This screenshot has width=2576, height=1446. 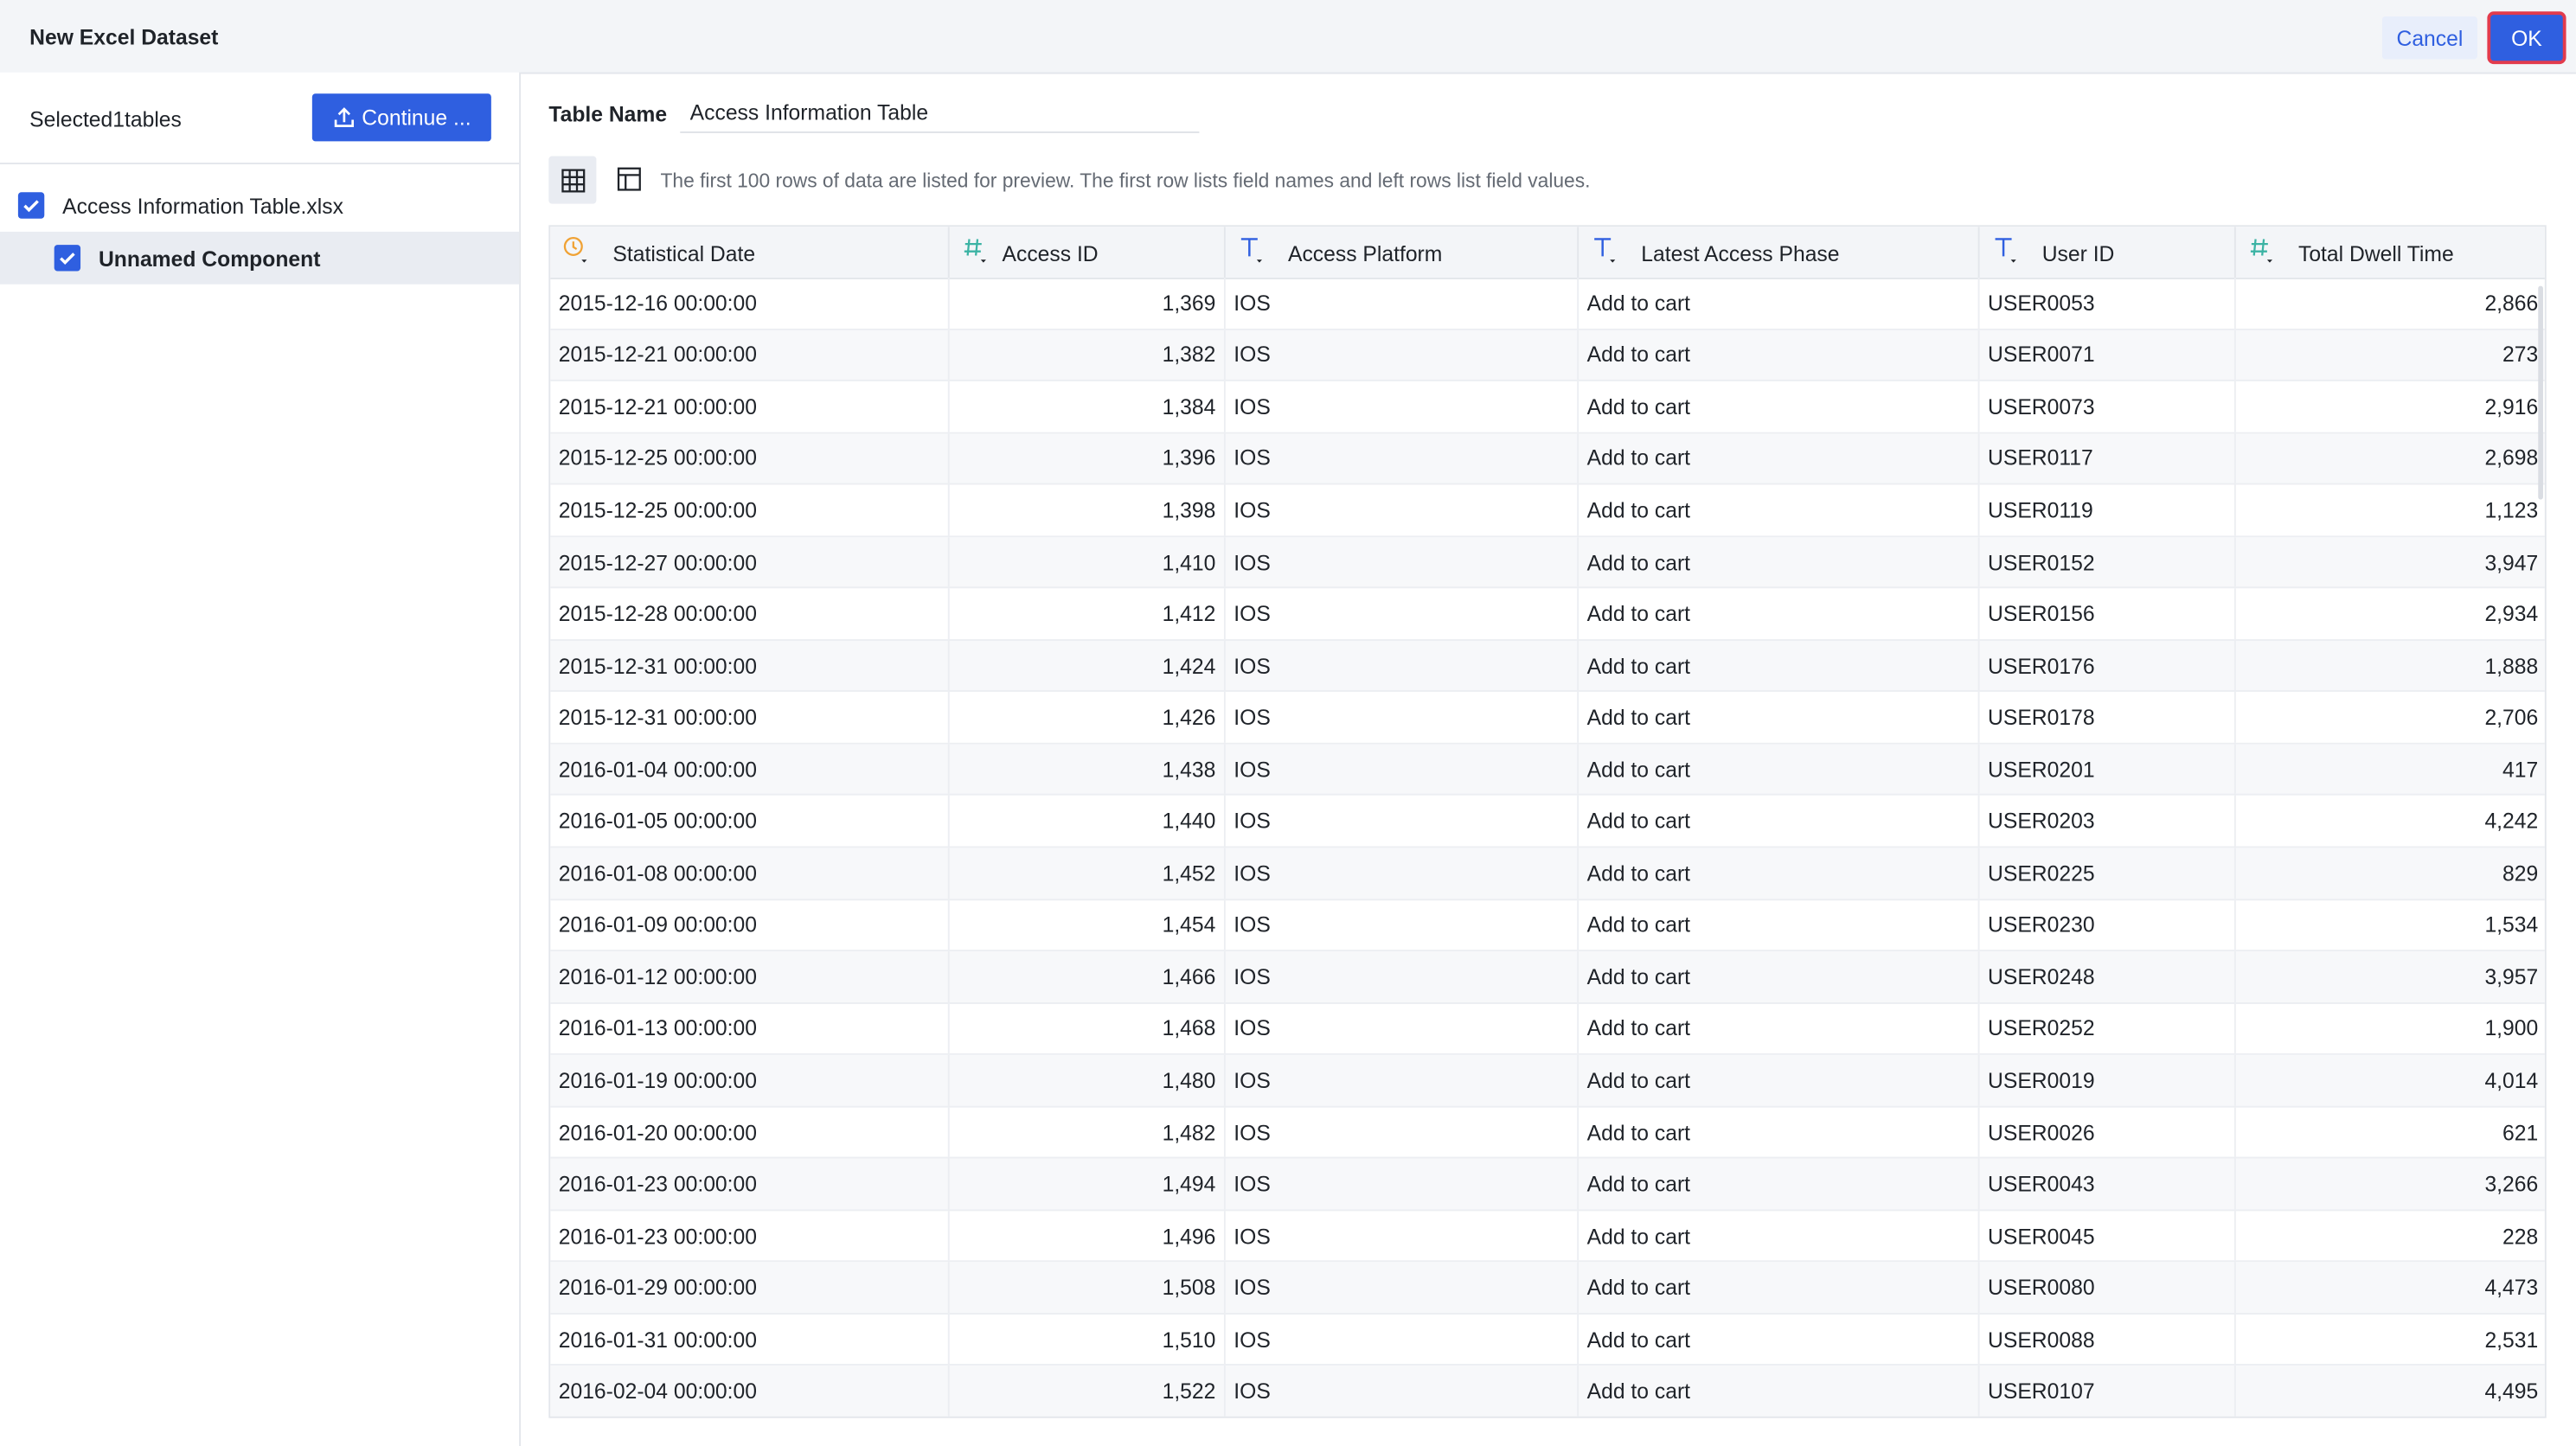 I want to click on column-header: Statistical Date, so click(x=750, y=253).